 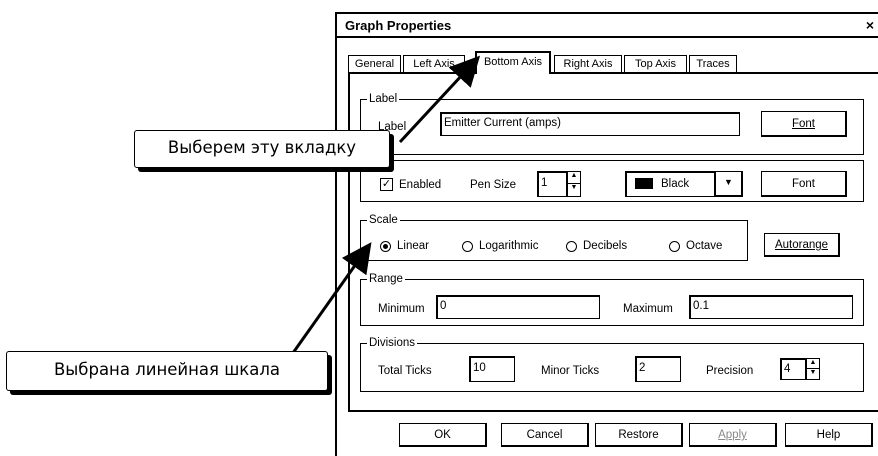 What do you see at coordinates (262, 149) in the screenshot?
I see `tab-hint-callout: Выберем эту вкладку` at bounding box center [262, 149].